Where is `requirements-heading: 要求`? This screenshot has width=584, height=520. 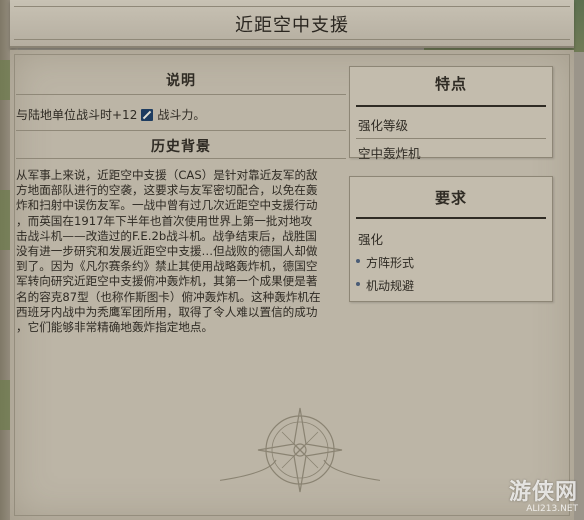
requirements-heading: 要求 is located at coordinates (450, 198).